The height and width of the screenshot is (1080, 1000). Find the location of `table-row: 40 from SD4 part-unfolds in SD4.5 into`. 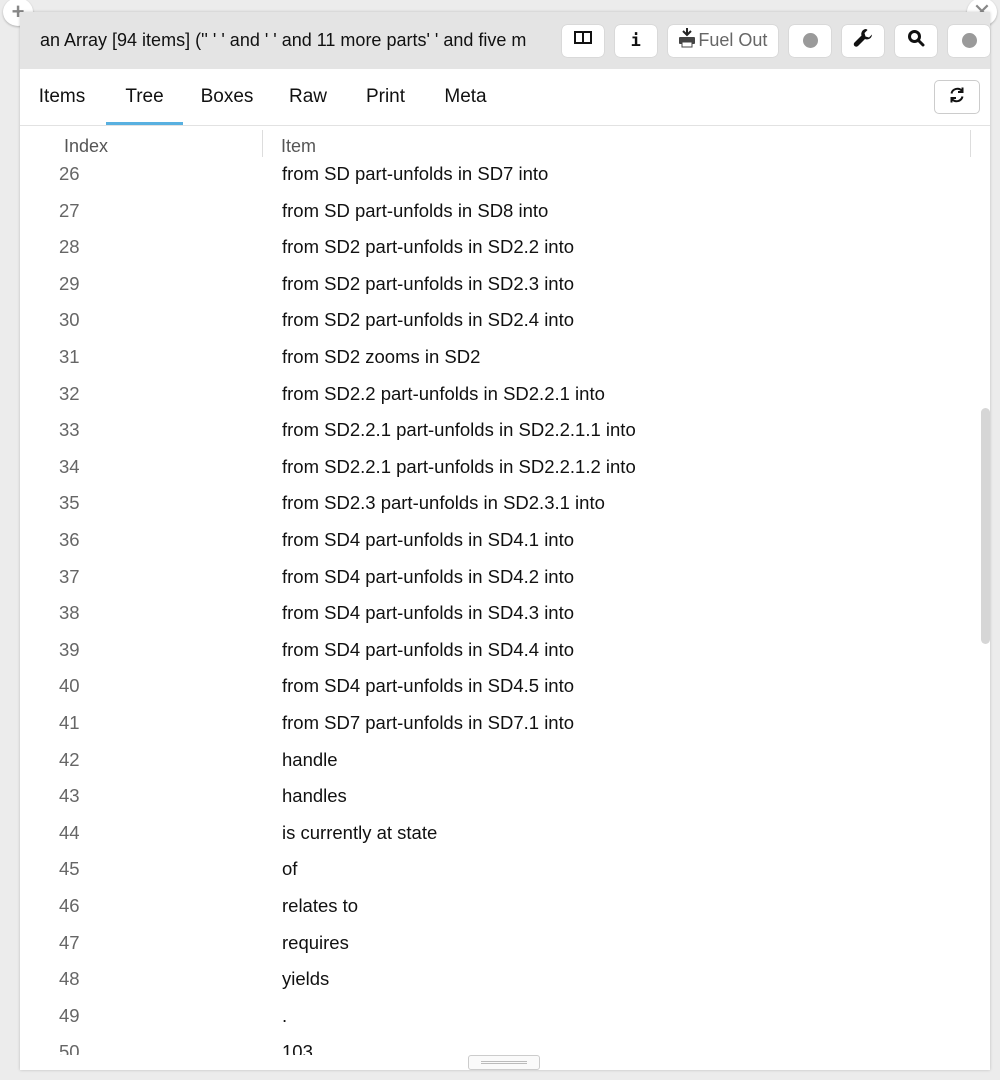

table-row: 40 from SD4 part-unfolds in SD4.5 into is located at coordinates (505, 686).